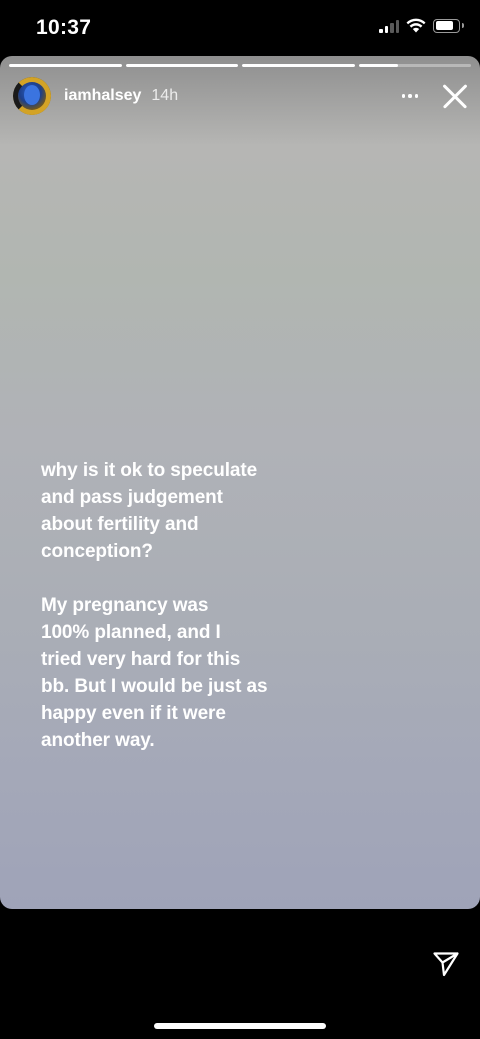  I want to click on wifi-icon, so click(416, 25).